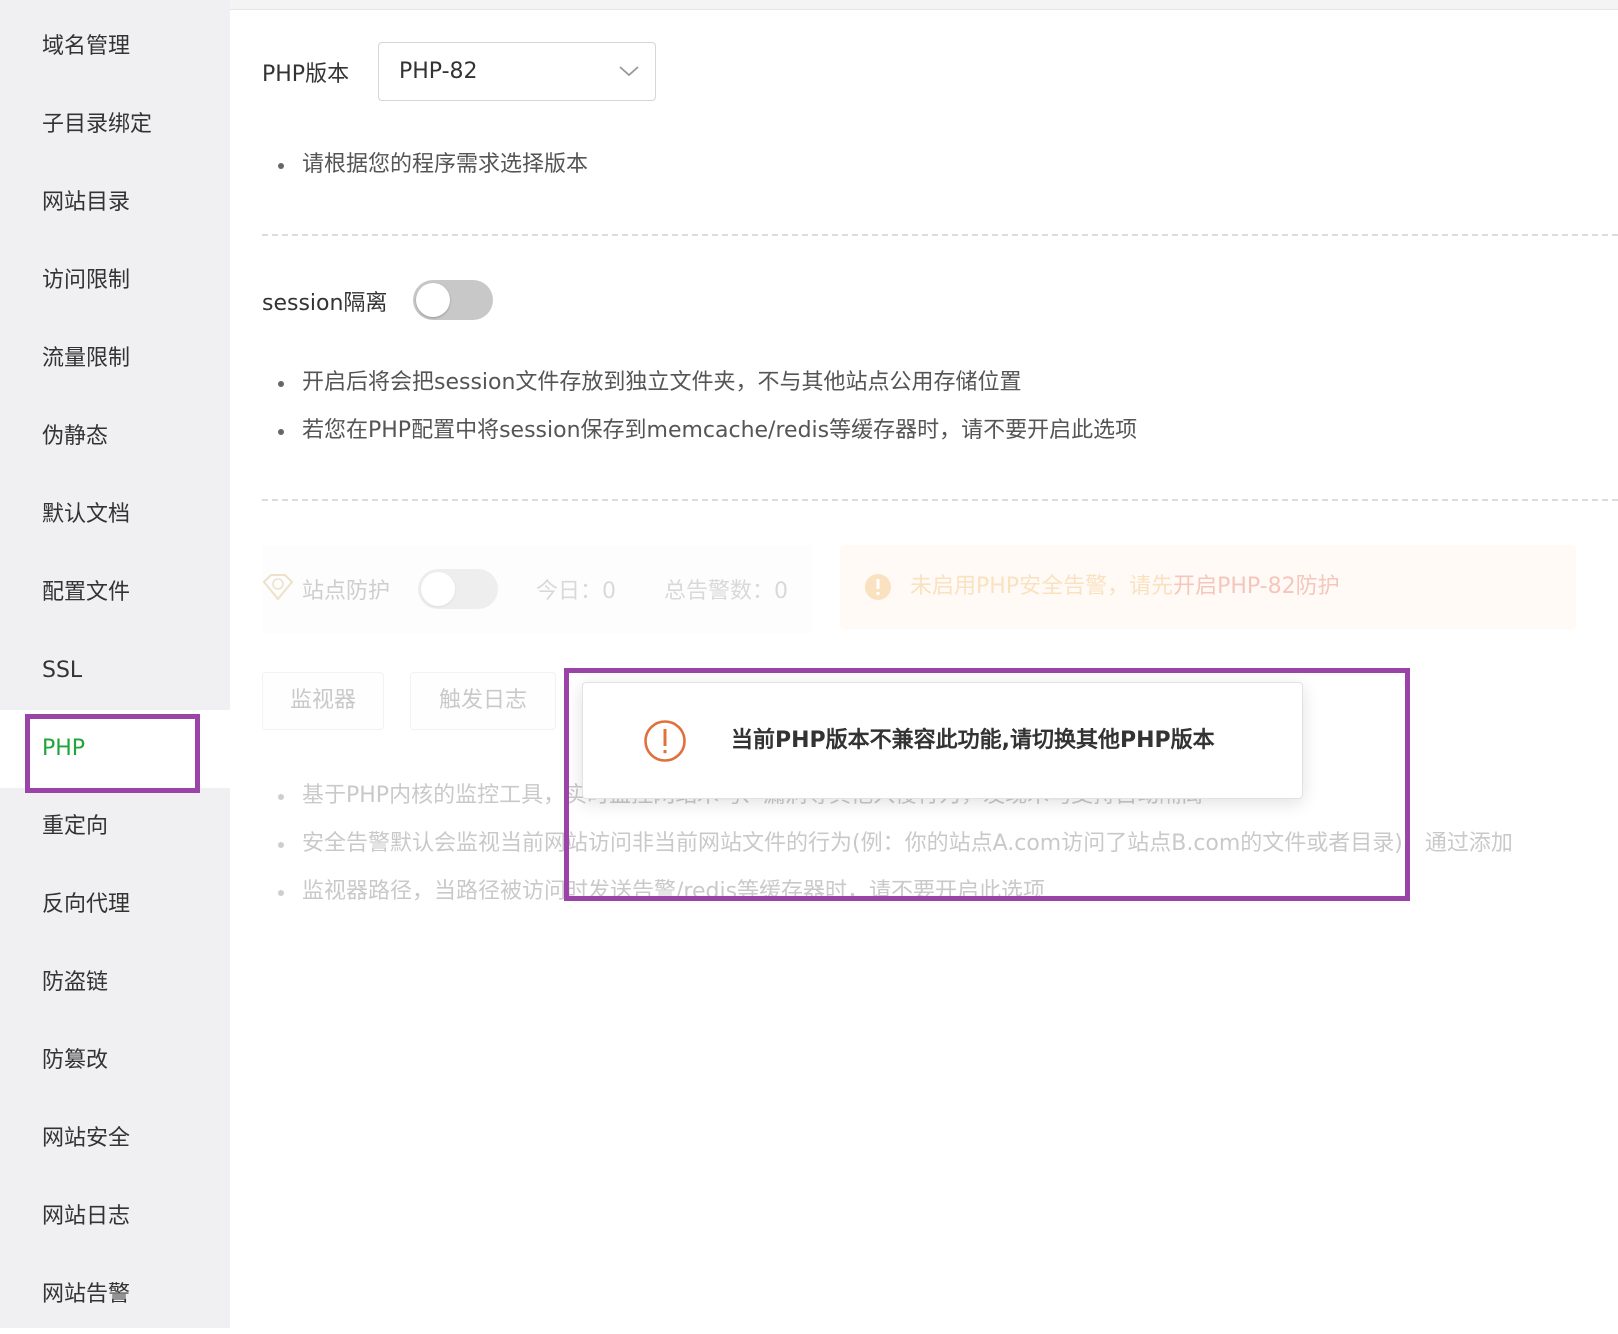  I want to click on sidebar-item-access-limit: 访问限制, so click(115, 281).